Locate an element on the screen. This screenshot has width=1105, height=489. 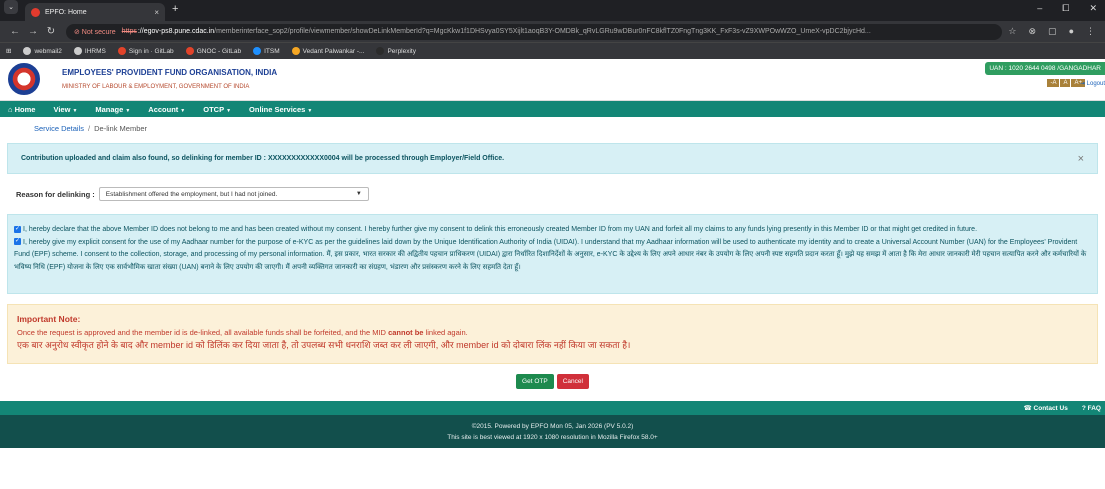
tab-close-icon: × is located at coordinates (156, 12).